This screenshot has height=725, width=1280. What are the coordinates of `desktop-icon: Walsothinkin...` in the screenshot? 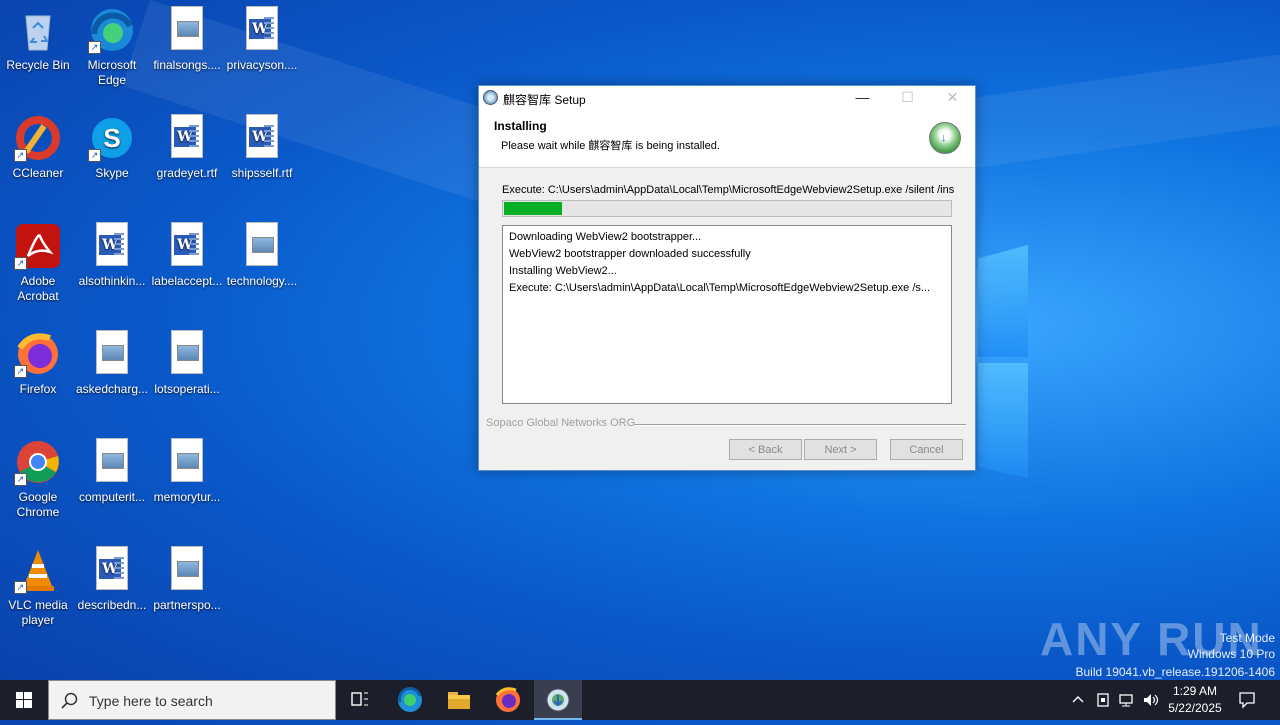 It's located at (112, 255).